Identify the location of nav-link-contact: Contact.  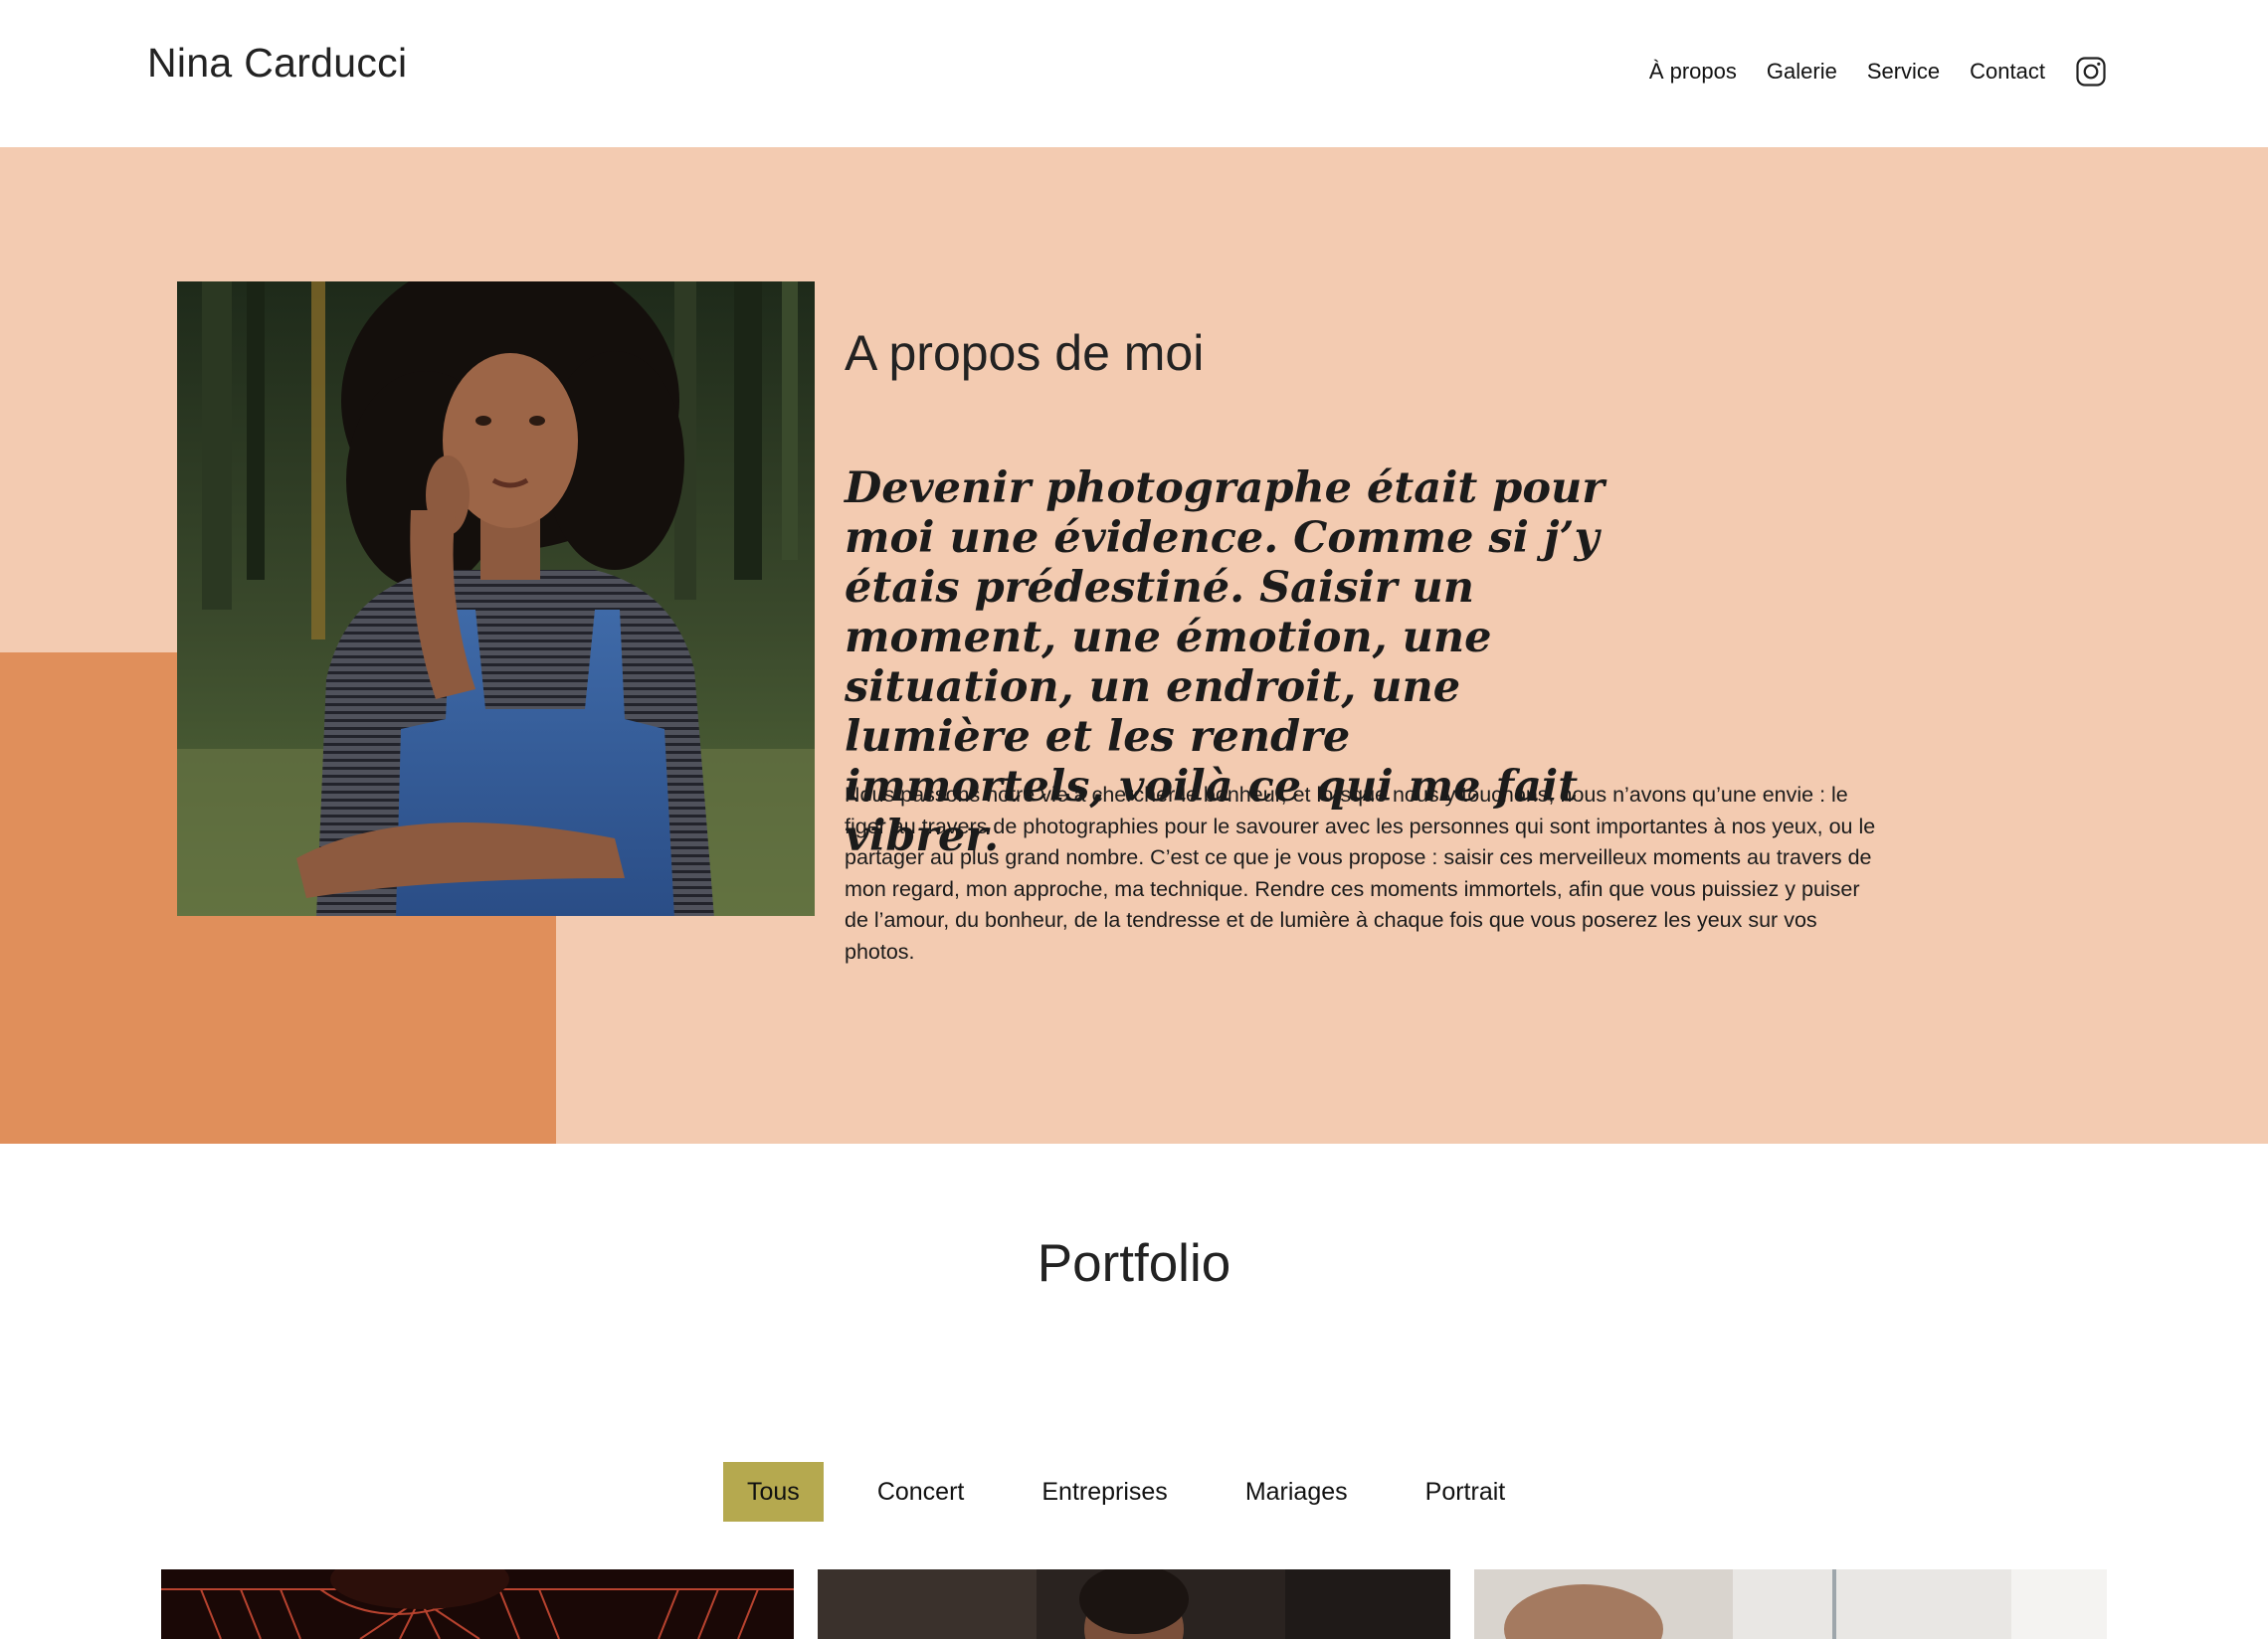
(2007, 72).